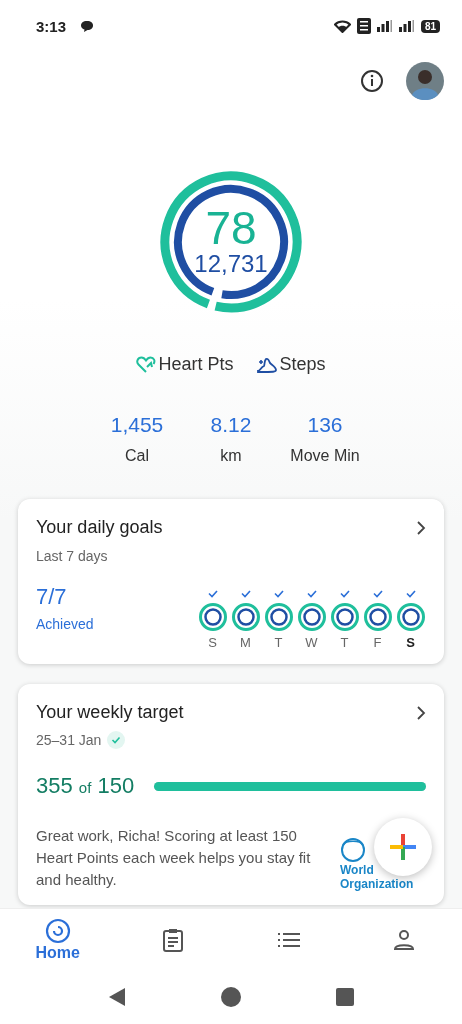 Image resolution: width=462 pixels, height=1024 pixels. I want to click on heart-icon, so click(146, 364).